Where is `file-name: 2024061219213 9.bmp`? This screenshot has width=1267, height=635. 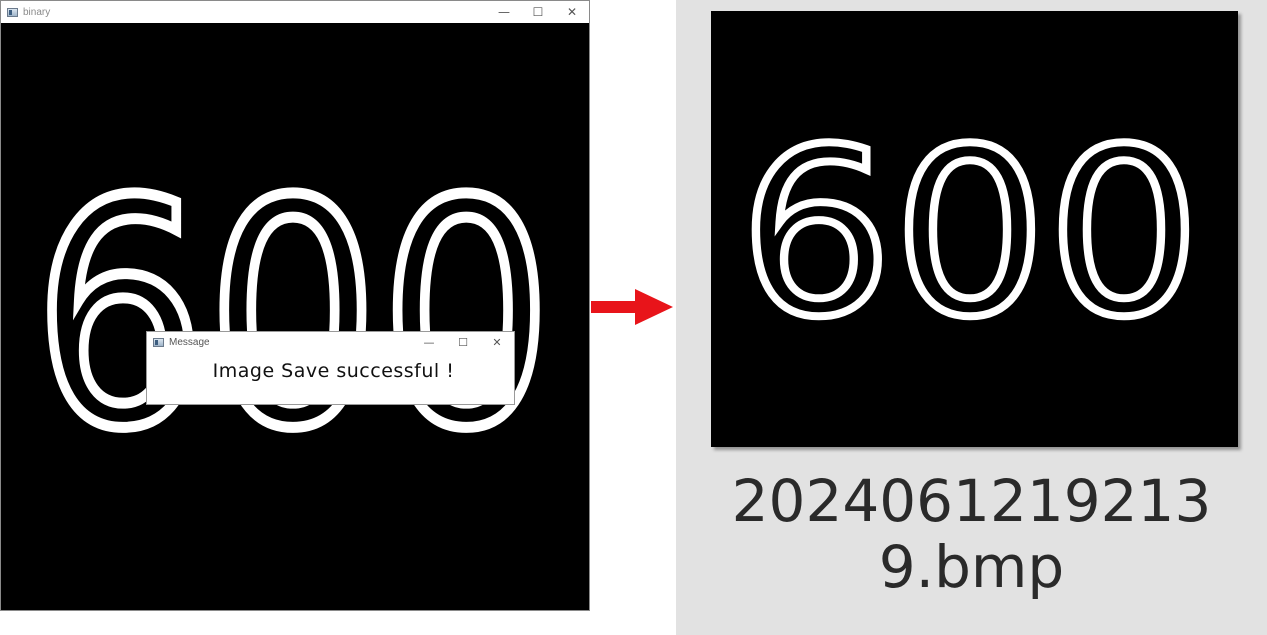 file-name: 2024061219213 9.bmp is located at coordinates (971, 534).